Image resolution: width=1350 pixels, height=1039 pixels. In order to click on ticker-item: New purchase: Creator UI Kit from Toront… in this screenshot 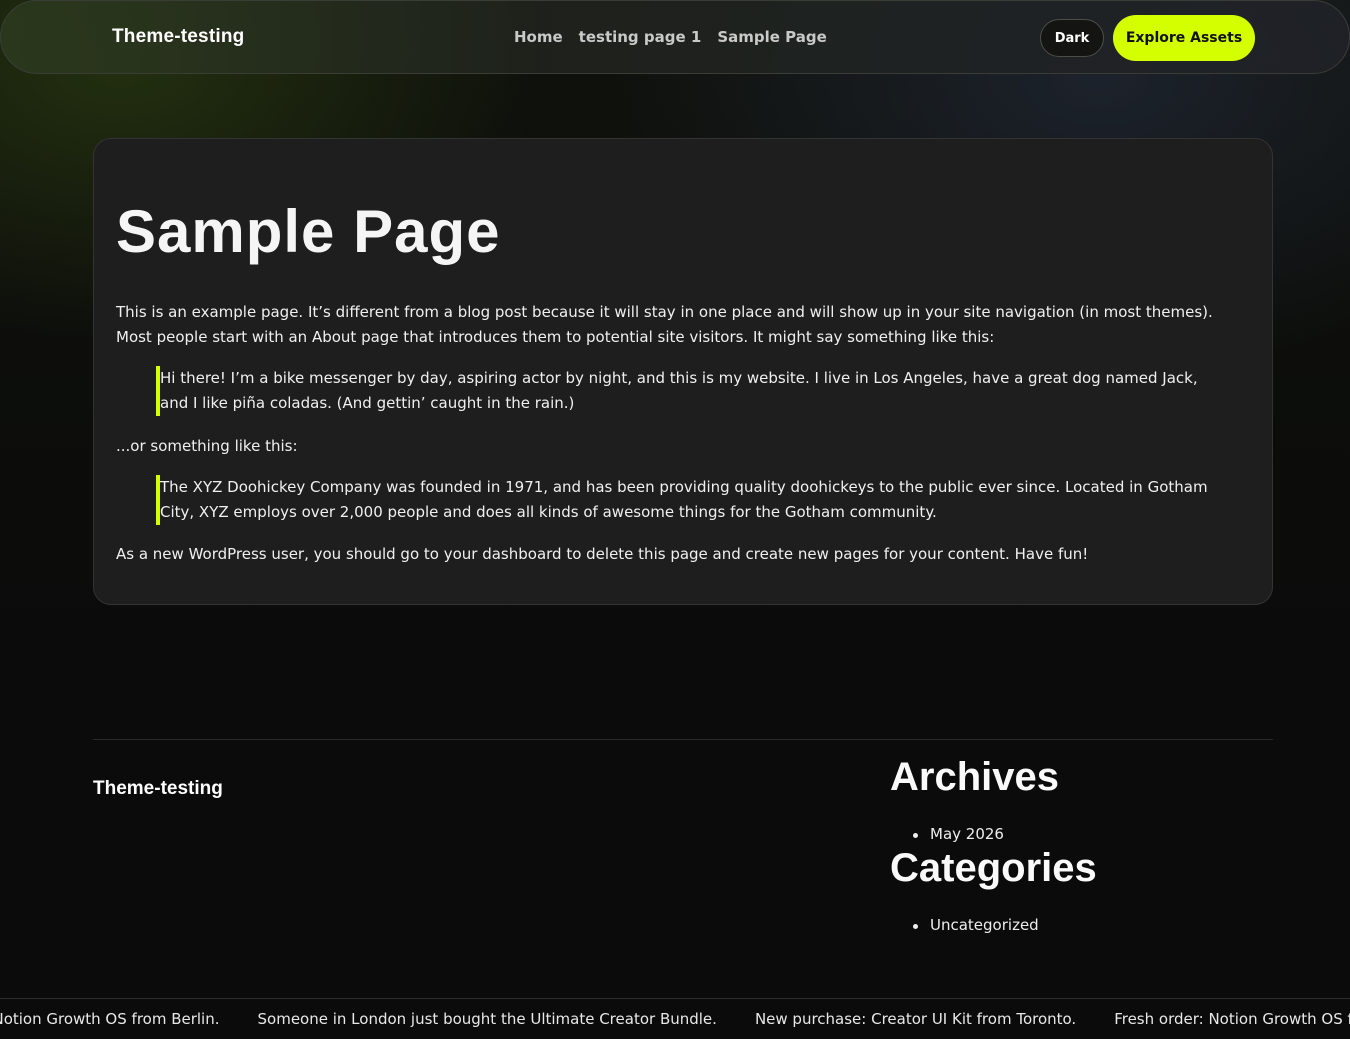, I will do `click(915, 1019)`.